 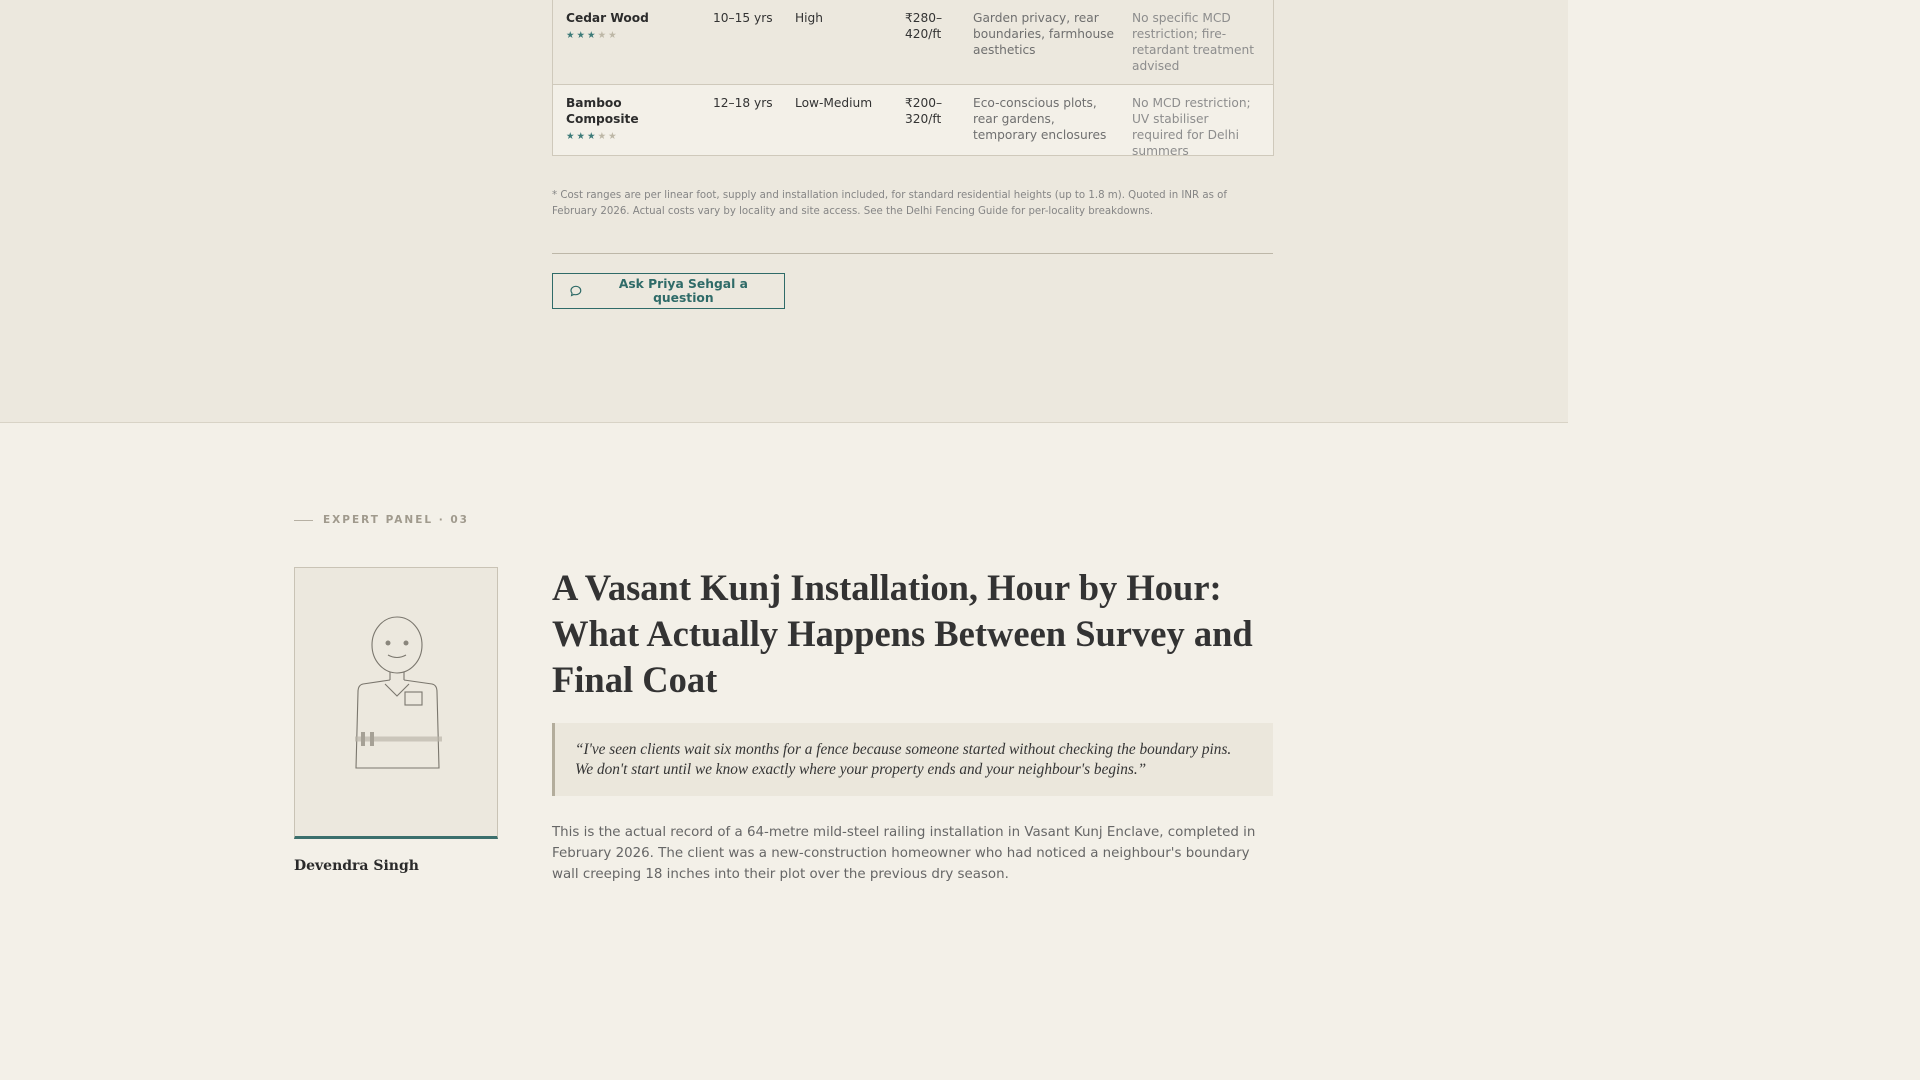 I want to click on expert-name: Devendra Singh, so click(x=356, y=866).